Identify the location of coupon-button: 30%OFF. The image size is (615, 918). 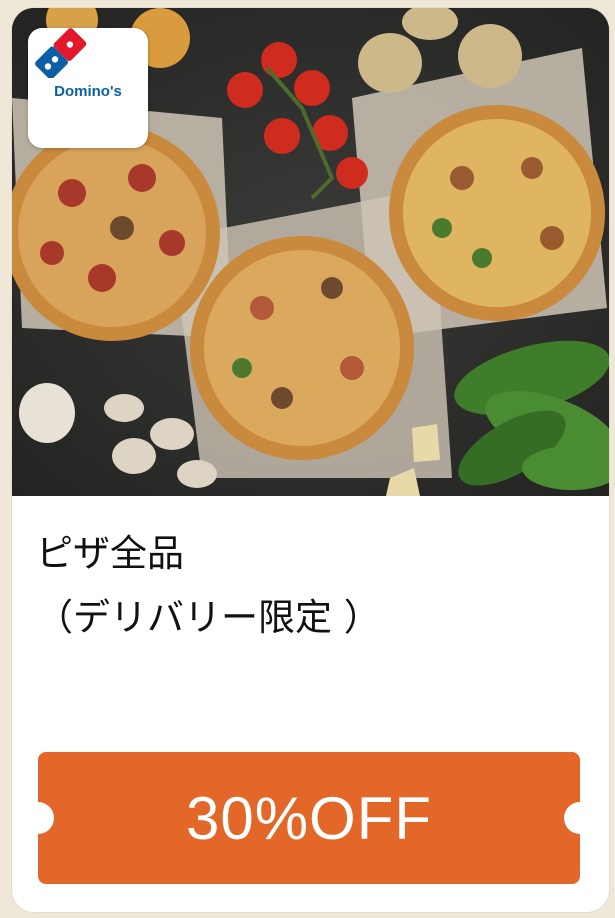
(309, 818).